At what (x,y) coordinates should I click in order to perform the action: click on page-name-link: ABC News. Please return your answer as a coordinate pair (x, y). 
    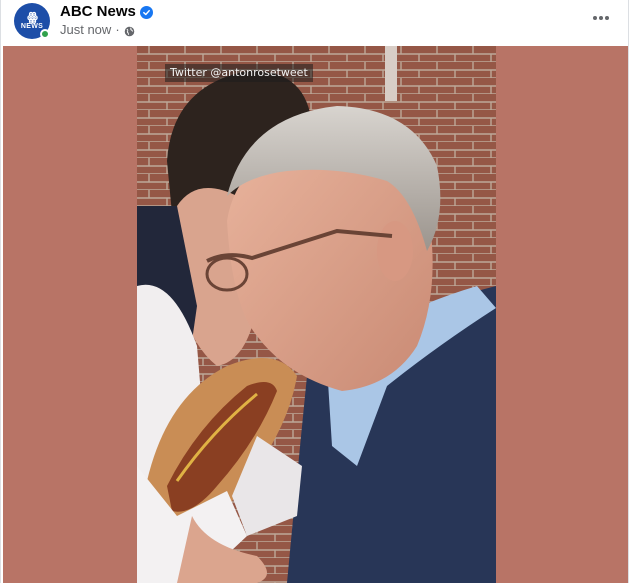
    Looking at the image, I should click on (106, 12).